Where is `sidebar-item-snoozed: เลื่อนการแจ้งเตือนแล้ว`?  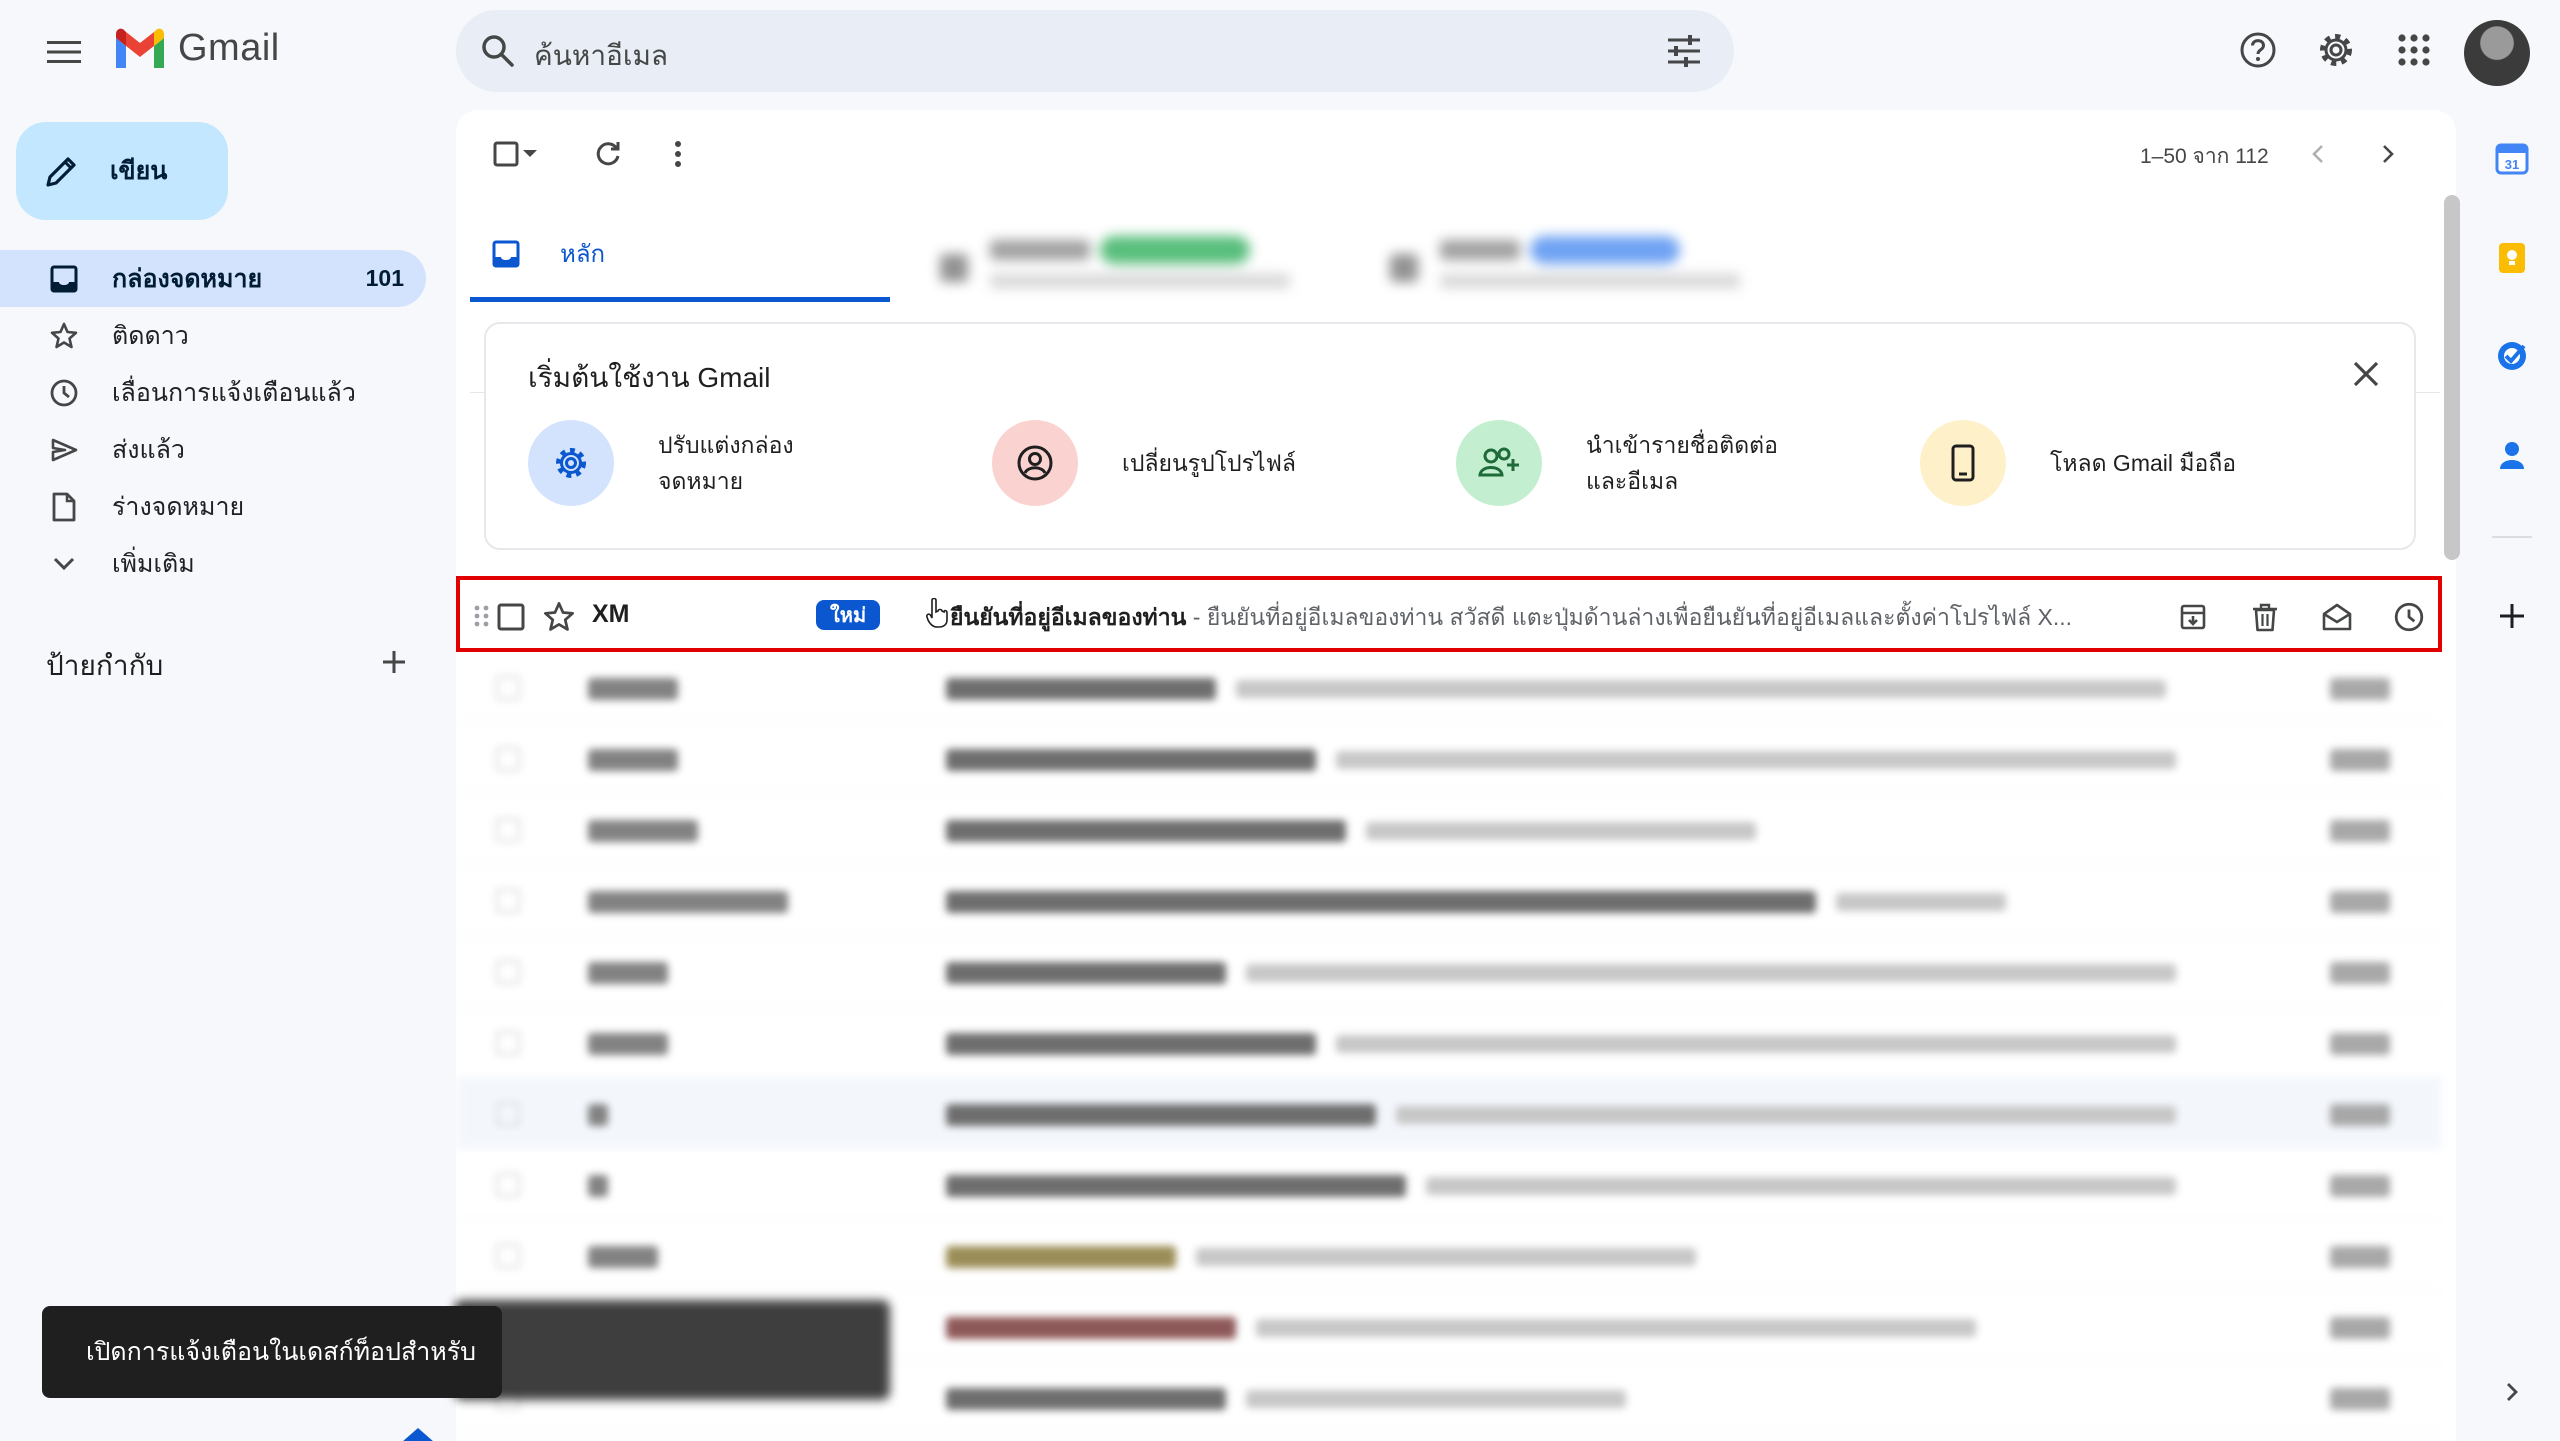 sidebar-item-snoozed: เลื่อนการแจ้งเตือนแล้ว is located at coordinates (213, 392).